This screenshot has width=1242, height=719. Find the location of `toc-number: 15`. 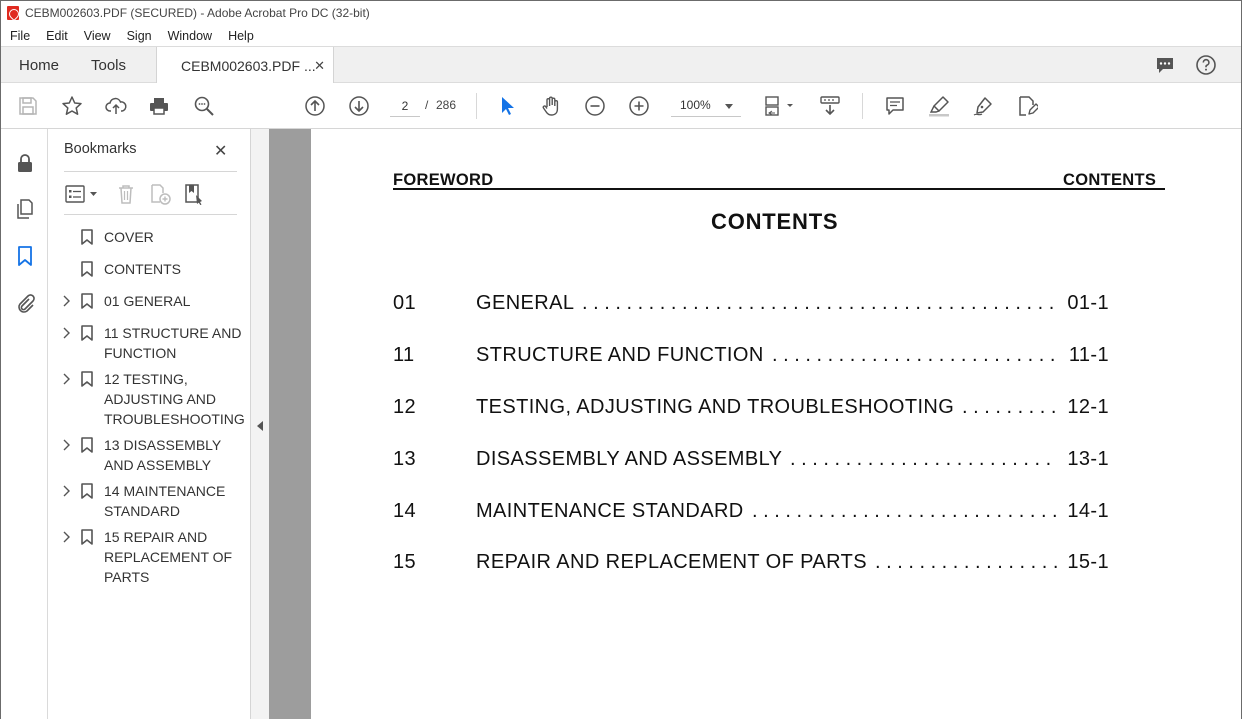

toc-number: 15 is located at coordinates (405, 562).